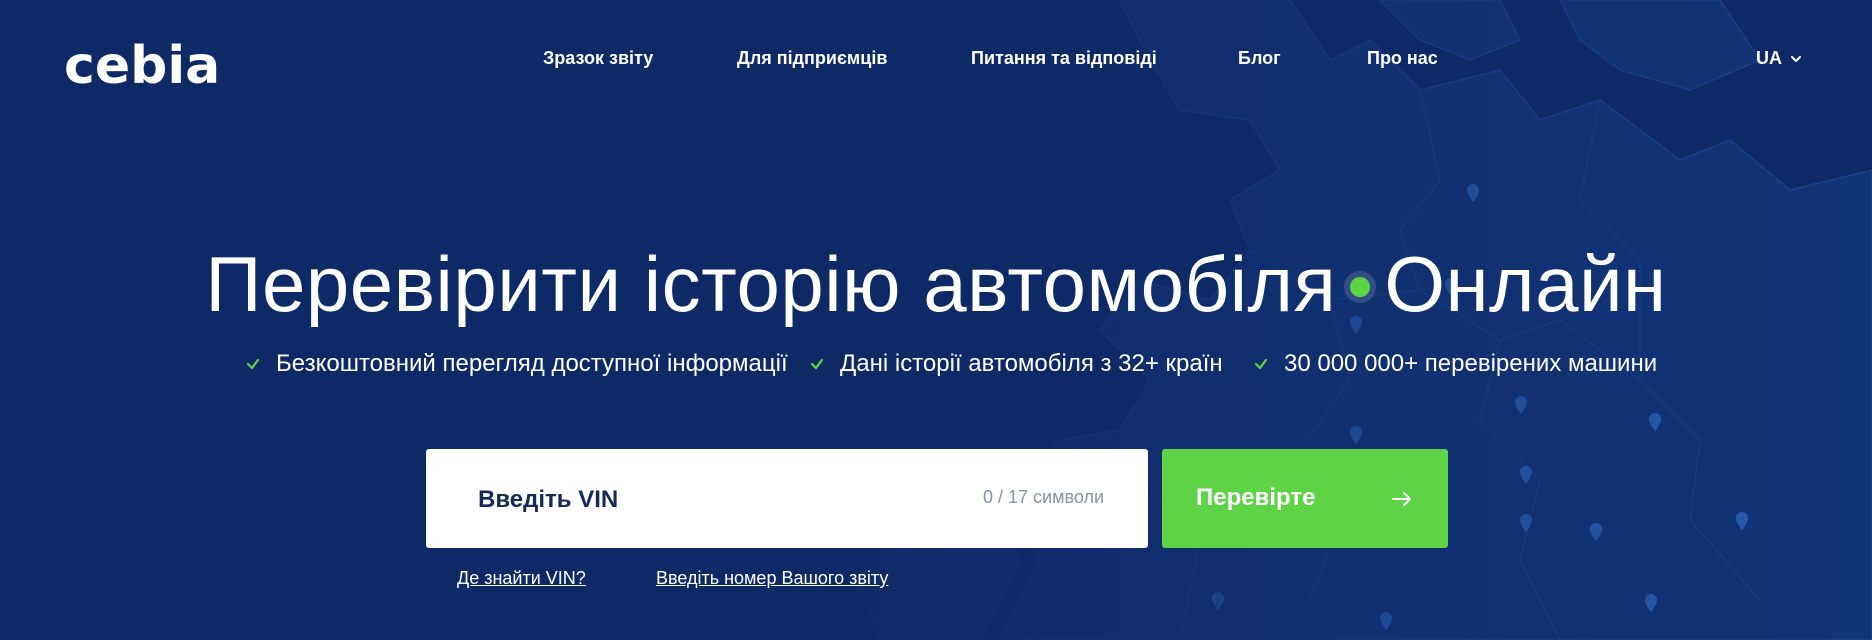  What do you see at coordinates (1525, 284) in the screenshot?
I see `hero-title-highlight: Онлайн` at bounding box center [1525, 284].